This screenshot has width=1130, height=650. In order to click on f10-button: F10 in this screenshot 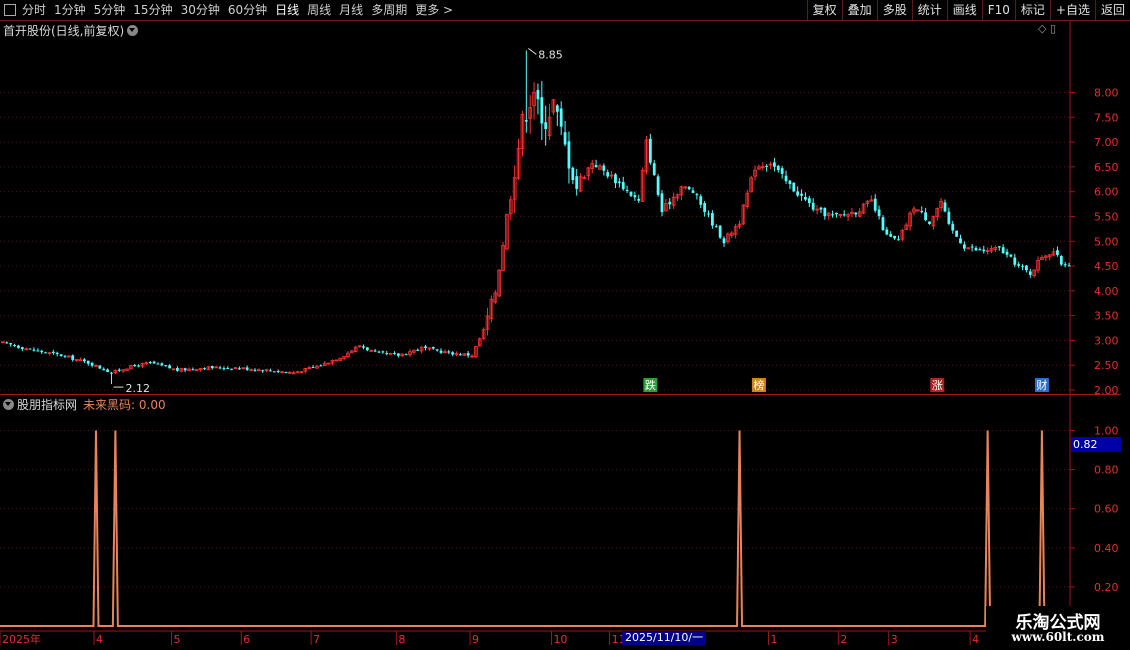, I will do `click(998, 10)`.